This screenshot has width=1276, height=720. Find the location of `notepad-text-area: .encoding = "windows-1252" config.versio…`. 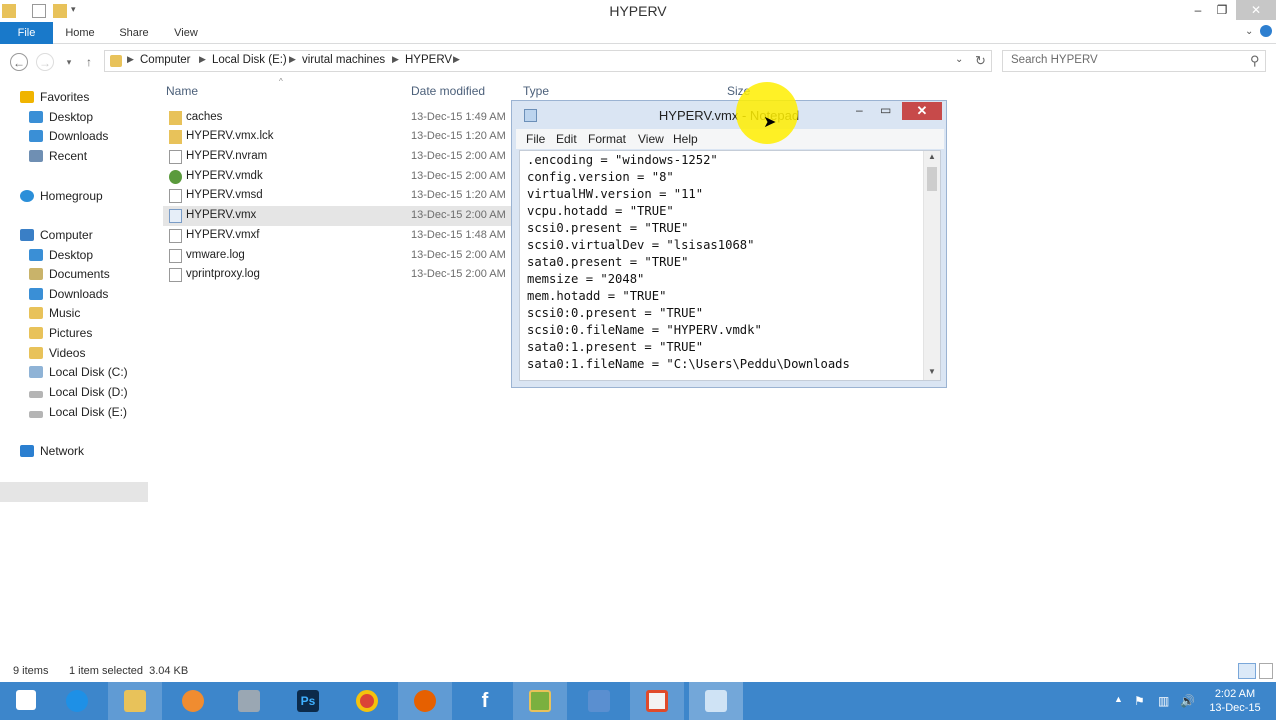

notepad-text-area: .encoding = "windows-1252" config.versio… is located at coordinates (730, 265).